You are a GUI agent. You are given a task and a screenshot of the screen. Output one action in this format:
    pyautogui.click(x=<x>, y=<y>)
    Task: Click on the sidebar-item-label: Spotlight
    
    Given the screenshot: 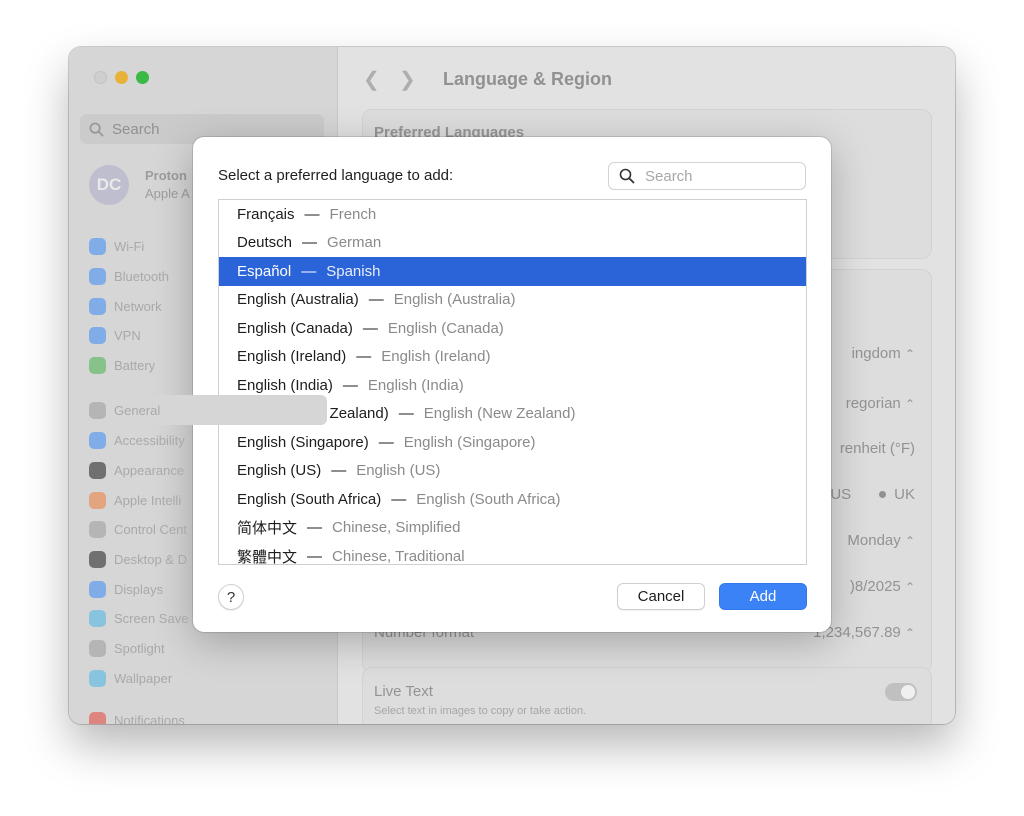 What is the action you would take?
    pyautogui.click(x=139, y=648)
    